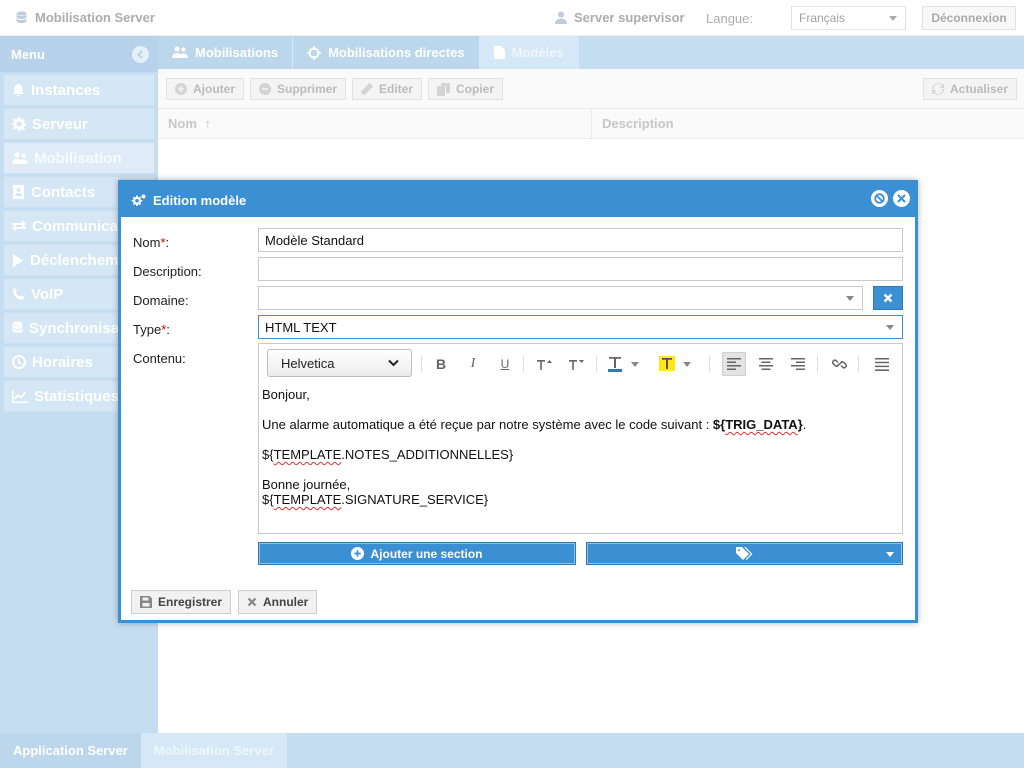  Describe the element at coordinates (18, 192) in the screenshot. I see `address-book-icon` at that location.